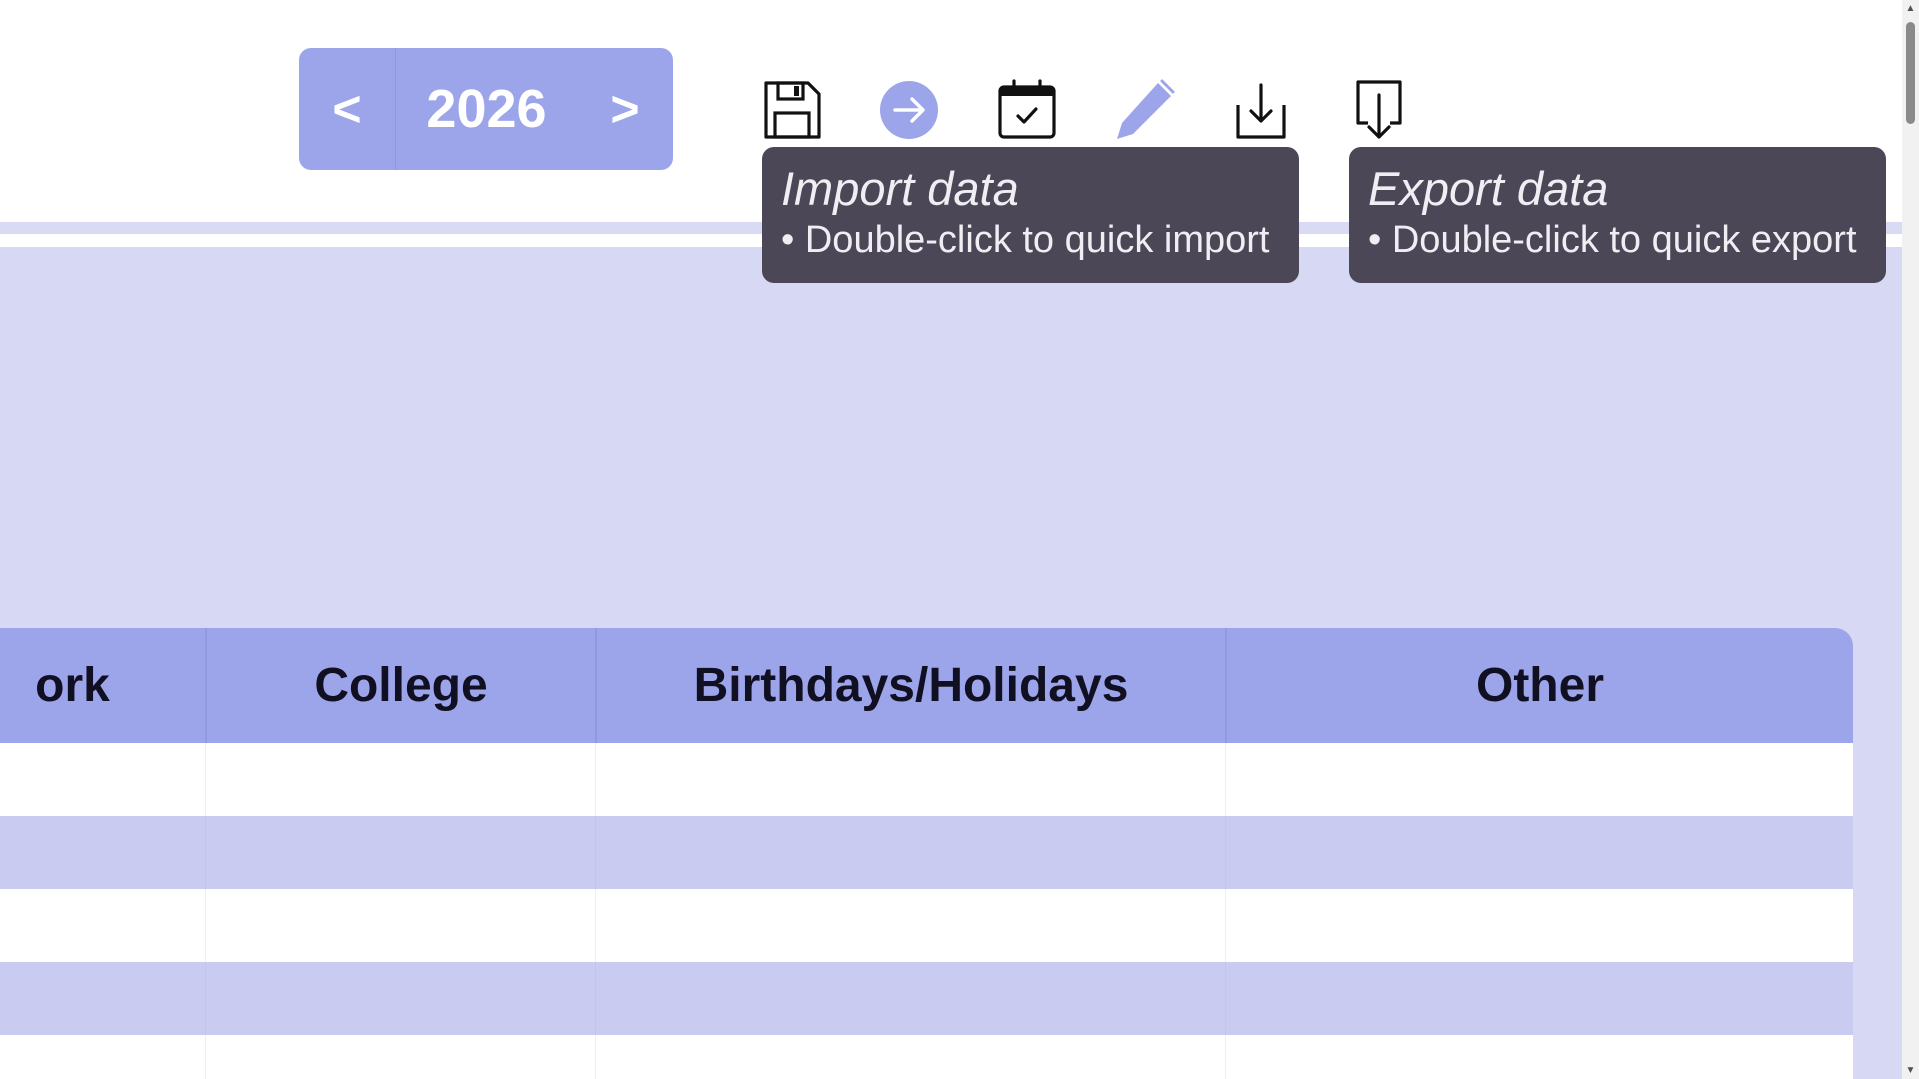  I want to click on import-button, so click(1261, 110).